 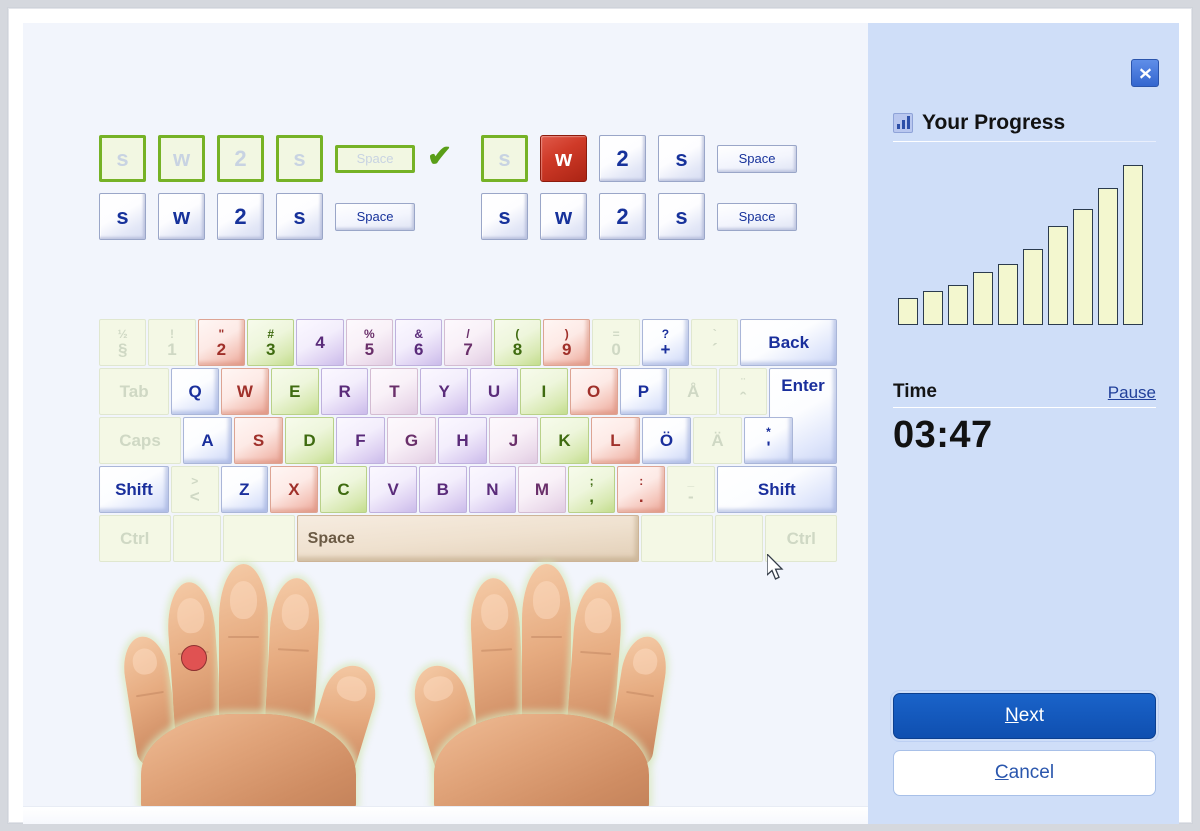 I want to click on key-legend: D, so click(x=309, y=440).